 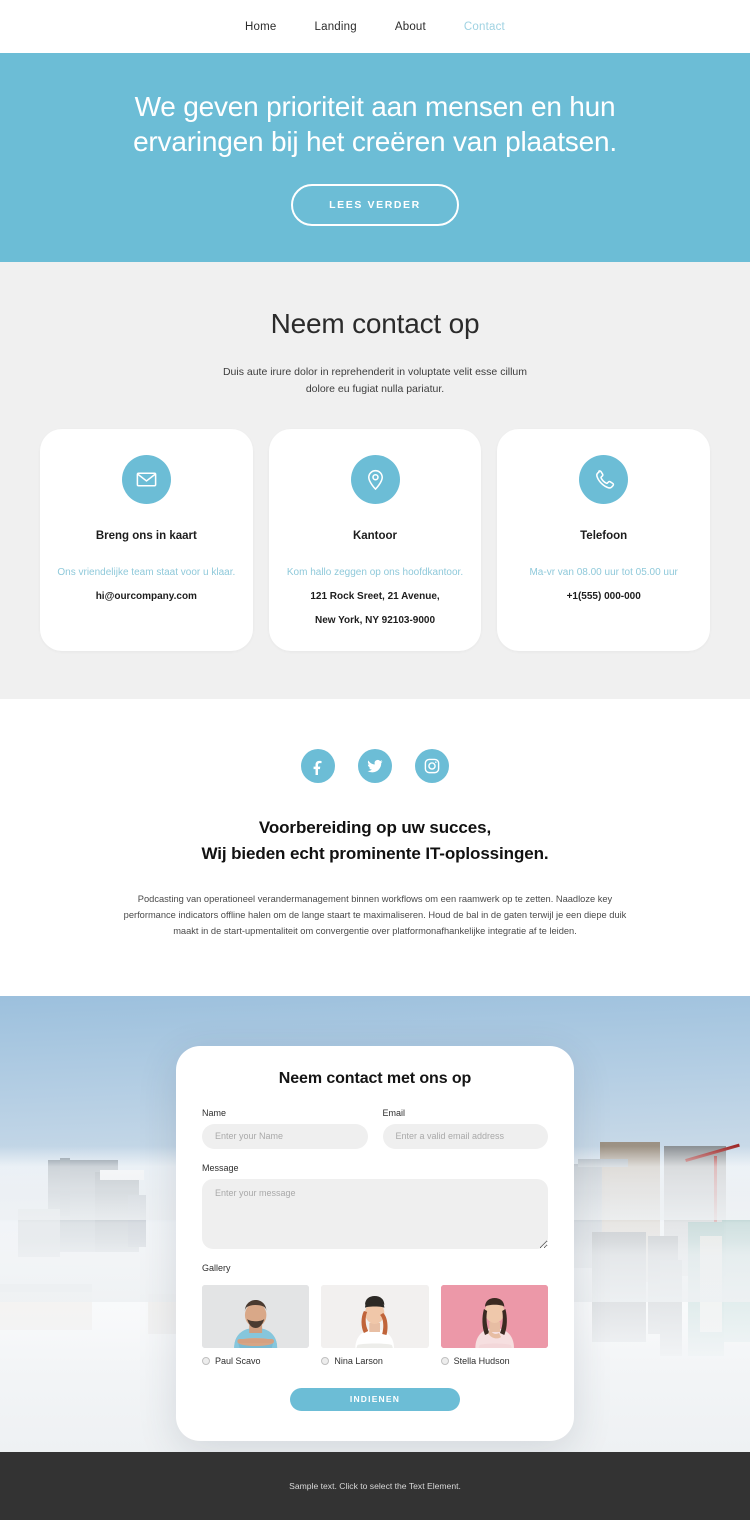 What do you see at coordinates (604, 536) in the screenshot?
I see `contact-card-title: Telefoon` at bounding box center [604, 536].